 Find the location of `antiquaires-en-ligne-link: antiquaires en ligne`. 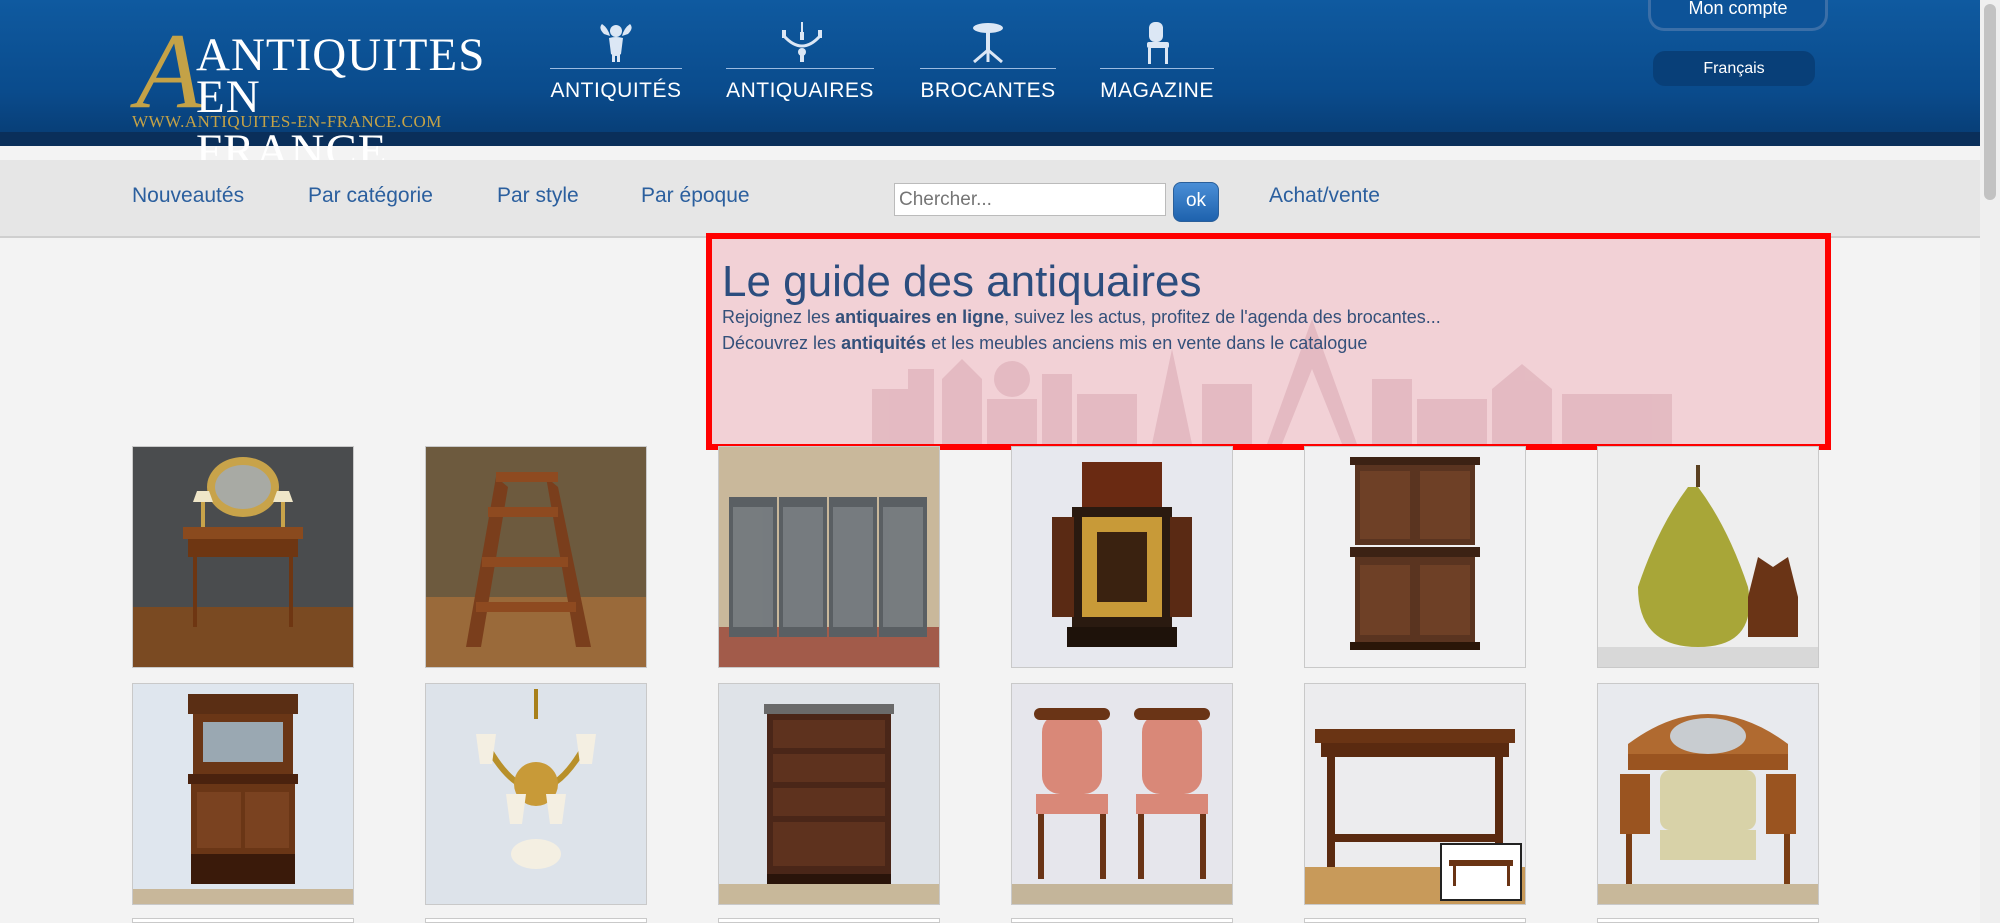

antiquaires-en-ligne-link: antiquaires en ligne is located at coordinates (919, 317).